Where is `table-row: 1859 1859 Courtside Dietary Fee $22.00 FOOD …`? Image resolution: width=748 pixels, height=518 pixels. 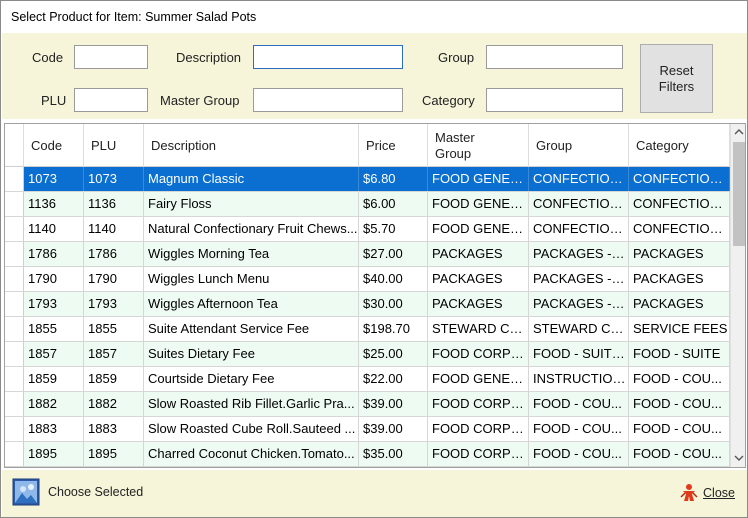 table-row: 1859 1859 Courtside Dietary Fee $22.00 FOOD … is located at coordinates (367, 379).